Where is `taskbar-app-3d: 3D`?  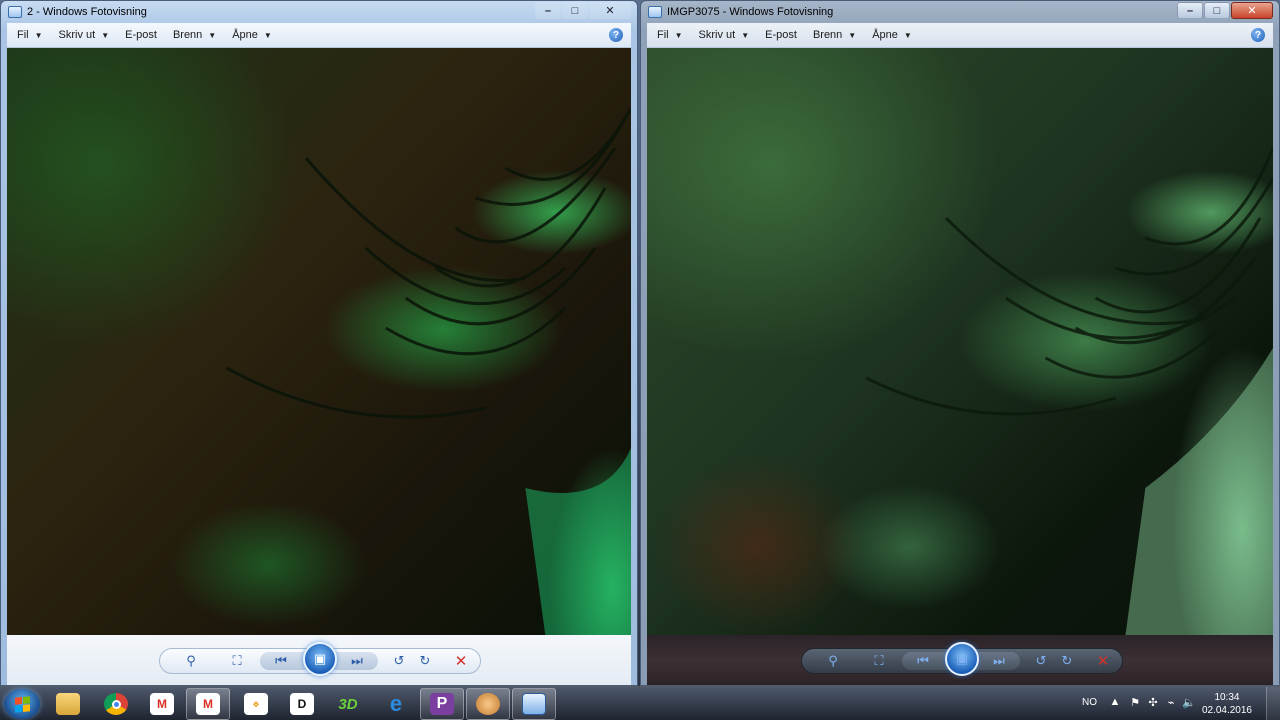
taskbar-app-3d: 3D is located at coordinates (348, 704).